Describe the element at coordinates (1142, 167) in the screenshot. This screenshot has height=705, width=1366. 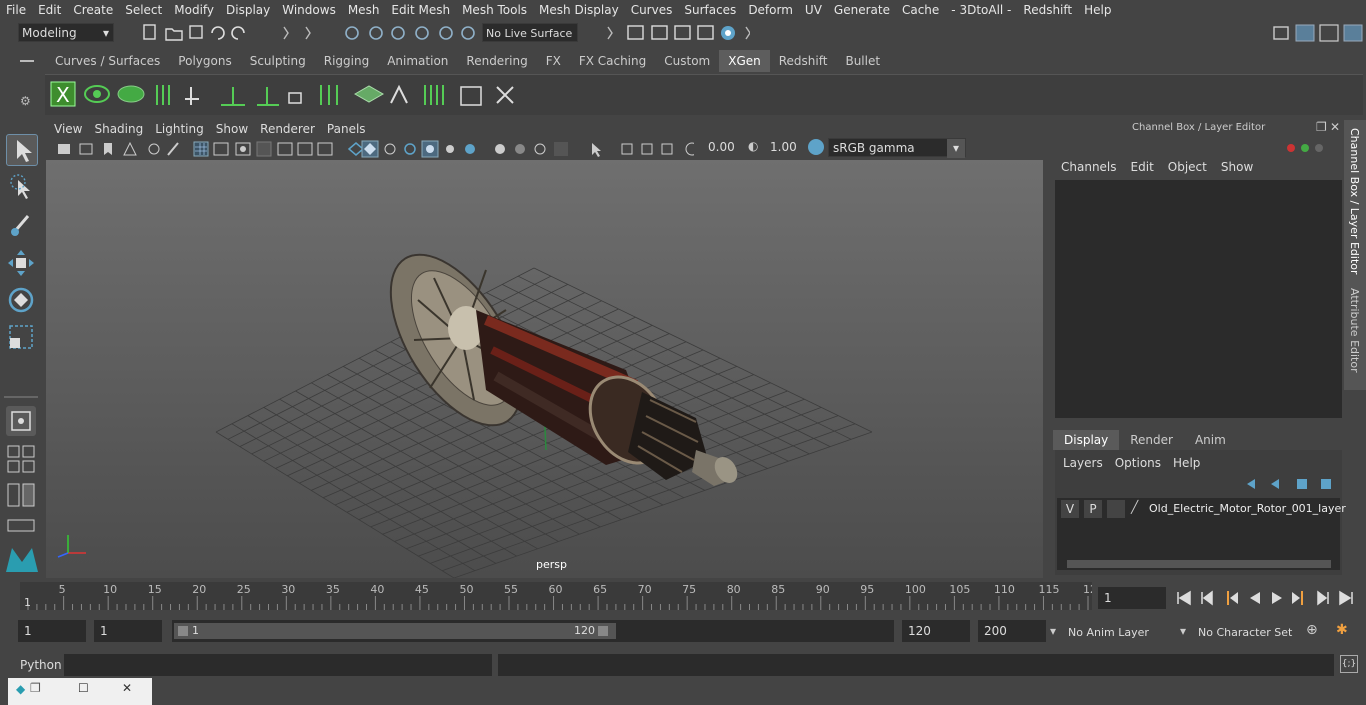
I see `cb-menu-edit: Edit` at that location.